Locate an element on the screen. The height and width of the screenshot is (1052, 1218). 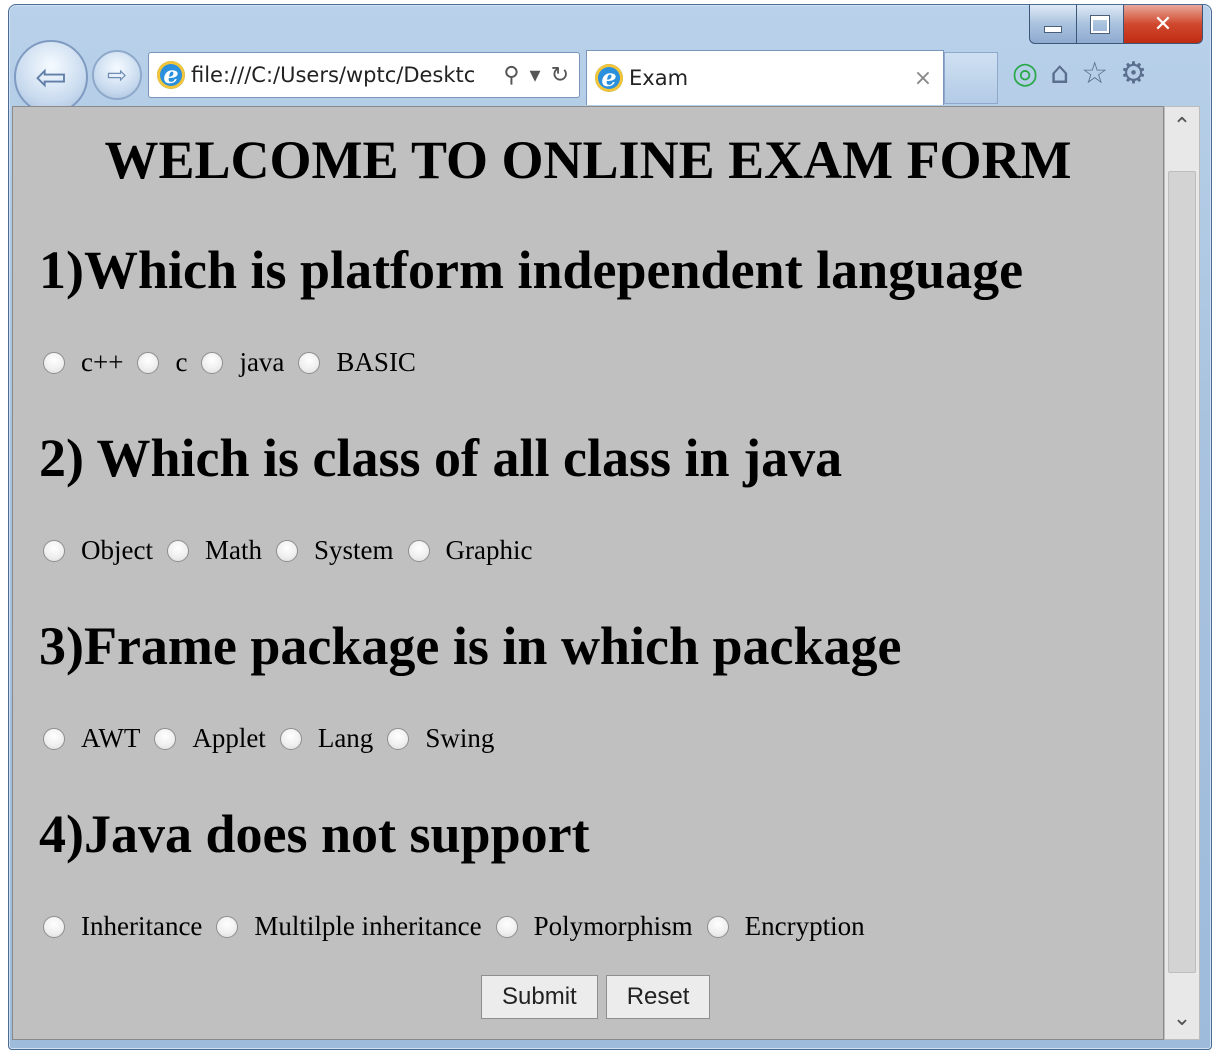
option-math: Math is located at coordinates (214, 550).